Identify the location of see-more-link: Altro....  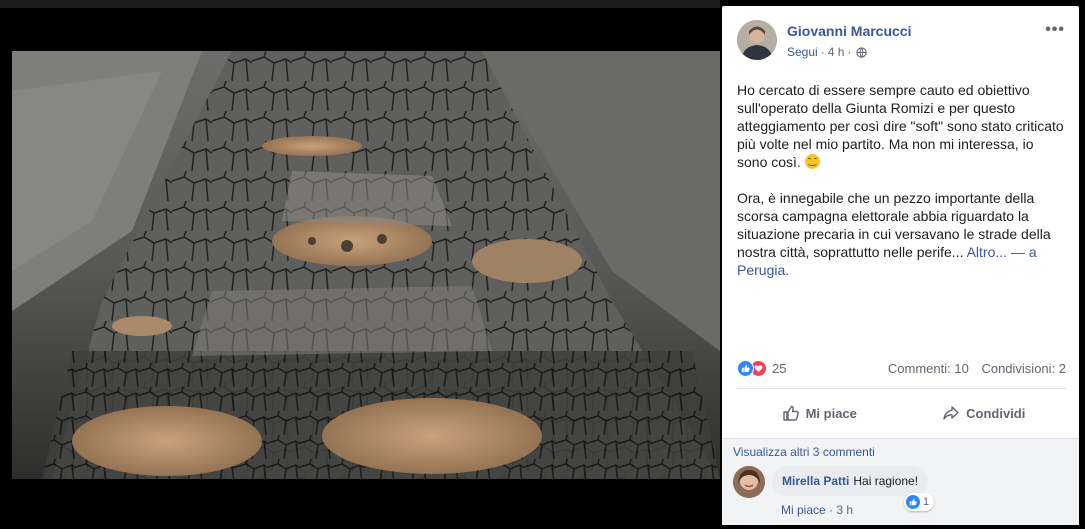
(987, 252).